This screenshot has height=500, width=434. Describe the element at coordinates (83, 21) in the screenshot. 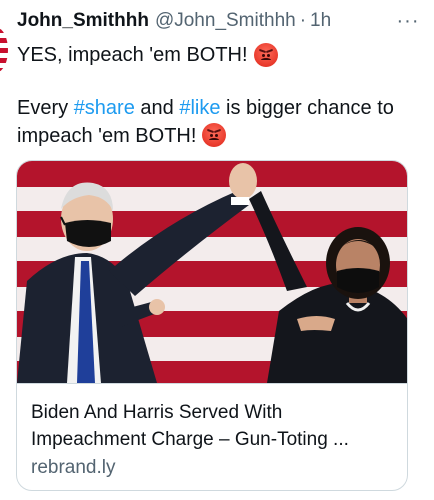

I see `display-name: John_Smithhh` at that location.